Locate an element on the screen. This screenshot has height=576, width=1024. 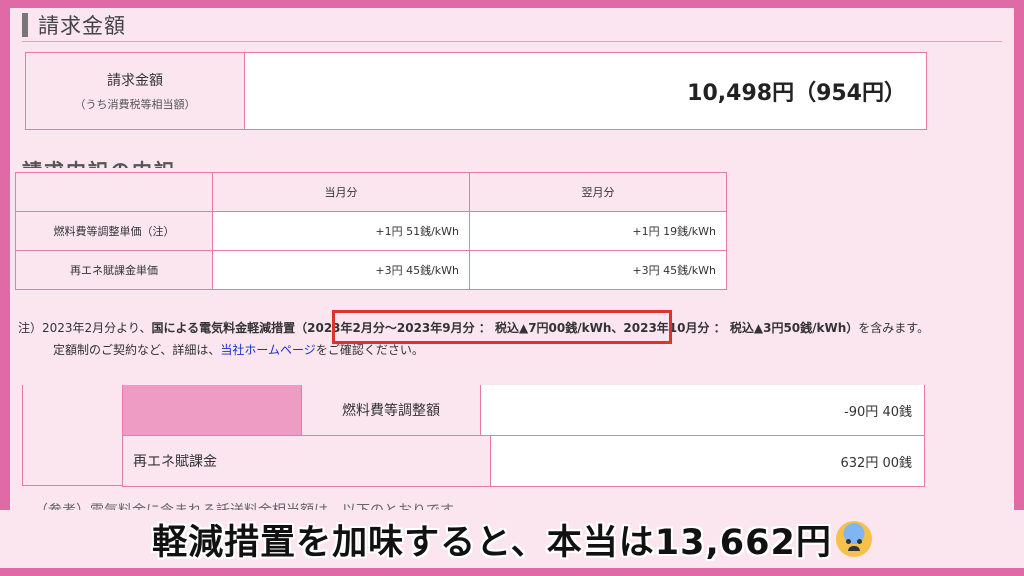
section-heading: 請求金額 is located at coordinates (74, 25).